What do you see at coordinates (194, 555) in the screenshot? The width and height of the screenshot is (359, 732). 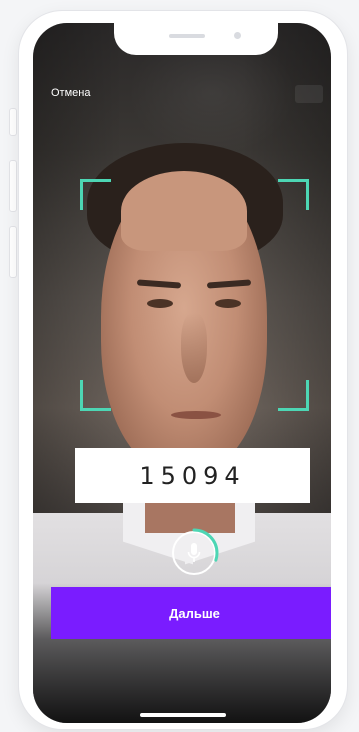 I see `microphone-icon` at bounding box center [194, 555].